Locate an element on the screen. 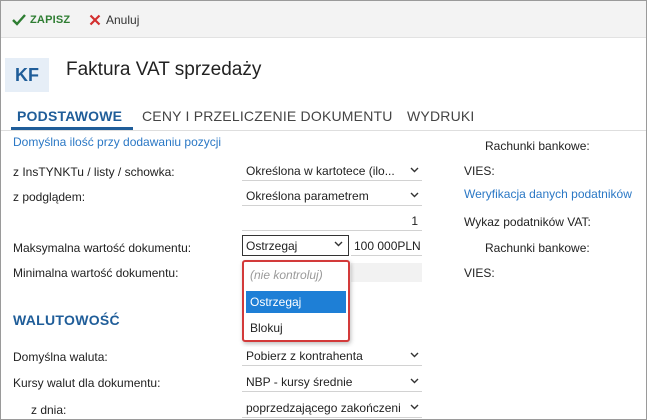  preview-select: Określona parametrem is located at coordinates (332, 196).